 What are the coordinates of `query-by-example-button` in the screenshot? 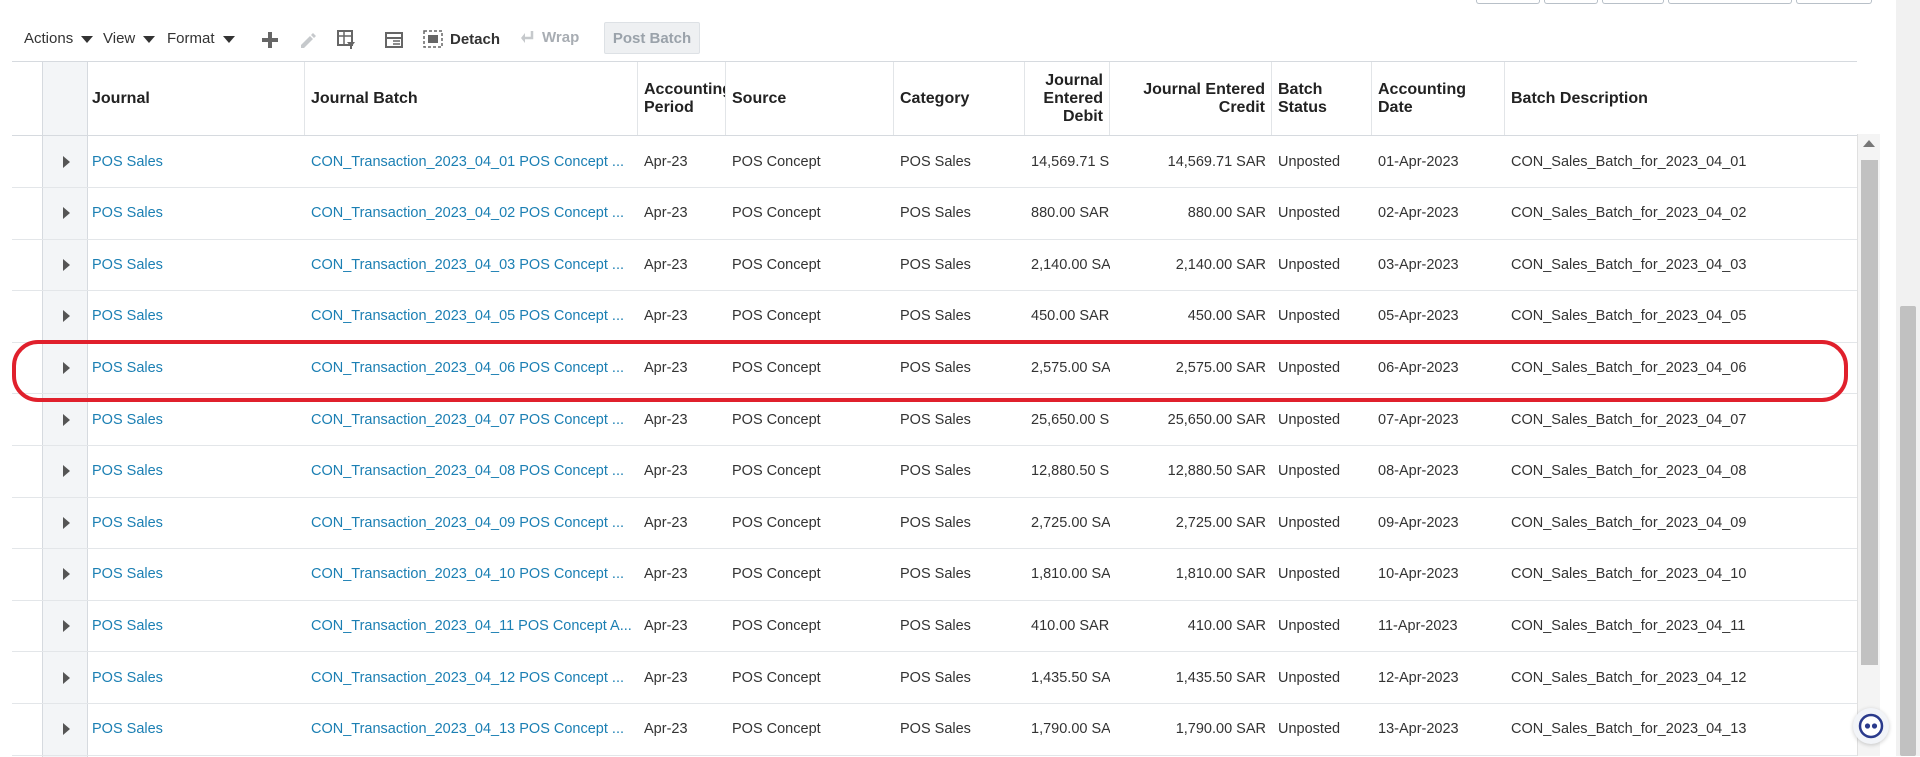 It's located at (346, 40).